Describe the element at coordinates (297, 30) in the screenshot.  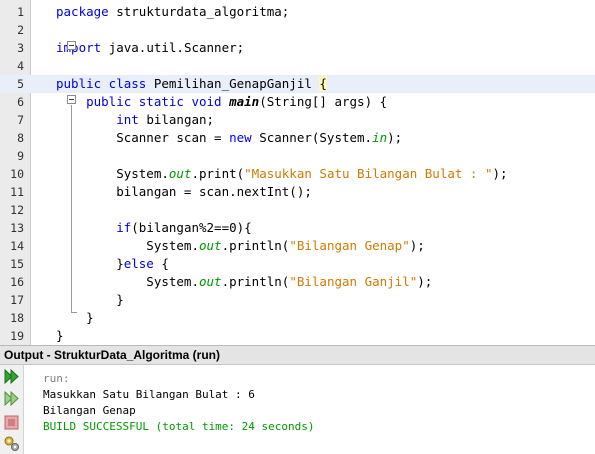
I see `code-line: 2` at that location.